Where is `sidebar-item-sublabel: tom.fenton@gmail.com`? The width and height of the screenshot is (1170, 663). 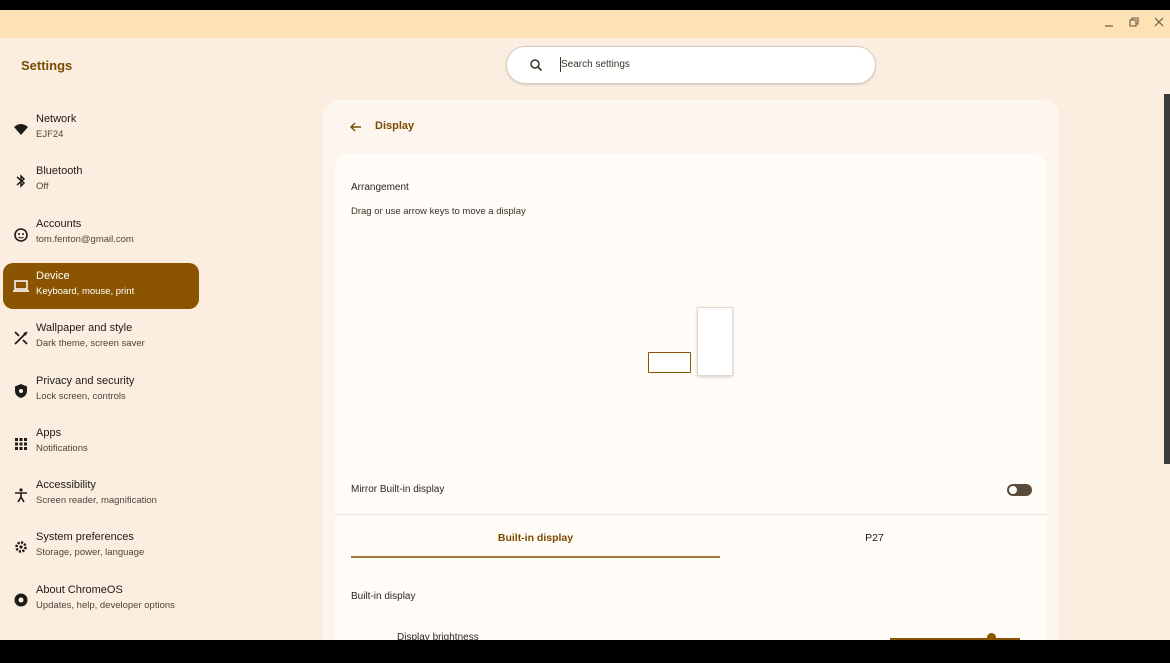
sidebar-item-sublabel: tom.fenton@gmail.com is located at coordinates (85, 239).